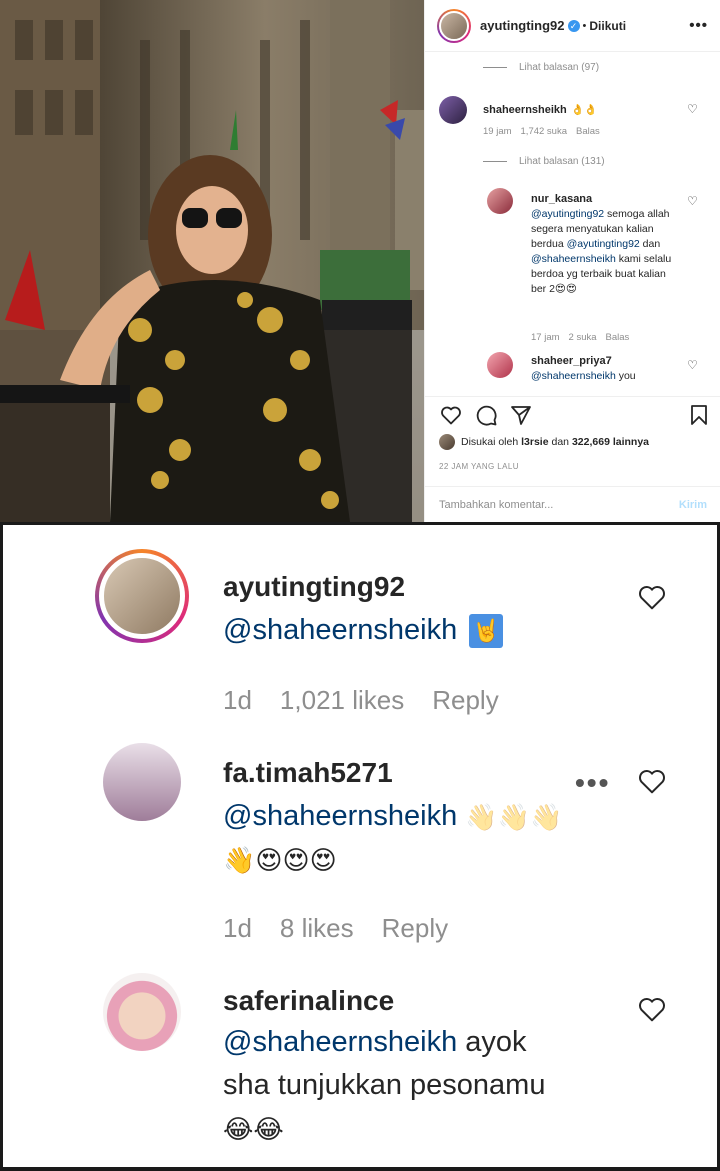  Describe the element at coordinates (314, 587) in the screenshot. I see `comment-username: ayutingting92` at that location.